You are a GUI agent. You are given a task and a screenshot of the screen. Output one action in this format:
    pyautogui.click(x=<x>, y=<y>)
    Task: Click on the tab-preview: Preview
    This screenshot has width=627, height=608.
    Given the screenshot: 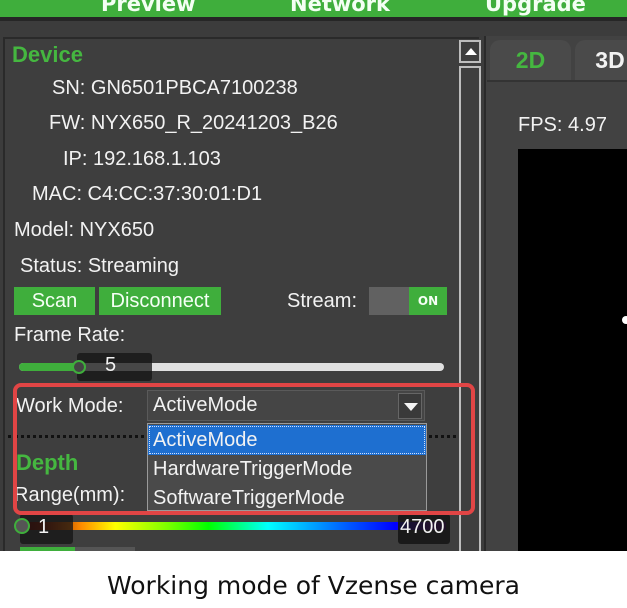 What is the action you would take?
    pyautogui.click(x=148, y=8)
    